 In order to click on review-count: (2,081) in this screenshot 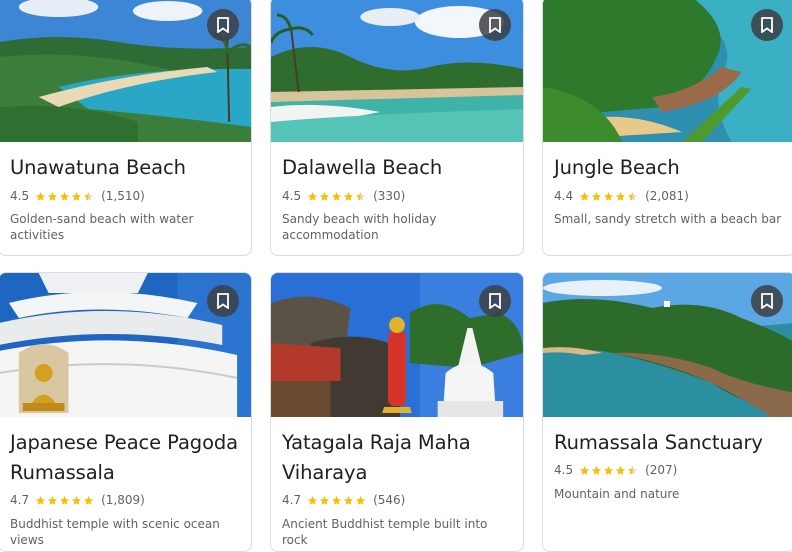, I will do `click(667, 196)`.